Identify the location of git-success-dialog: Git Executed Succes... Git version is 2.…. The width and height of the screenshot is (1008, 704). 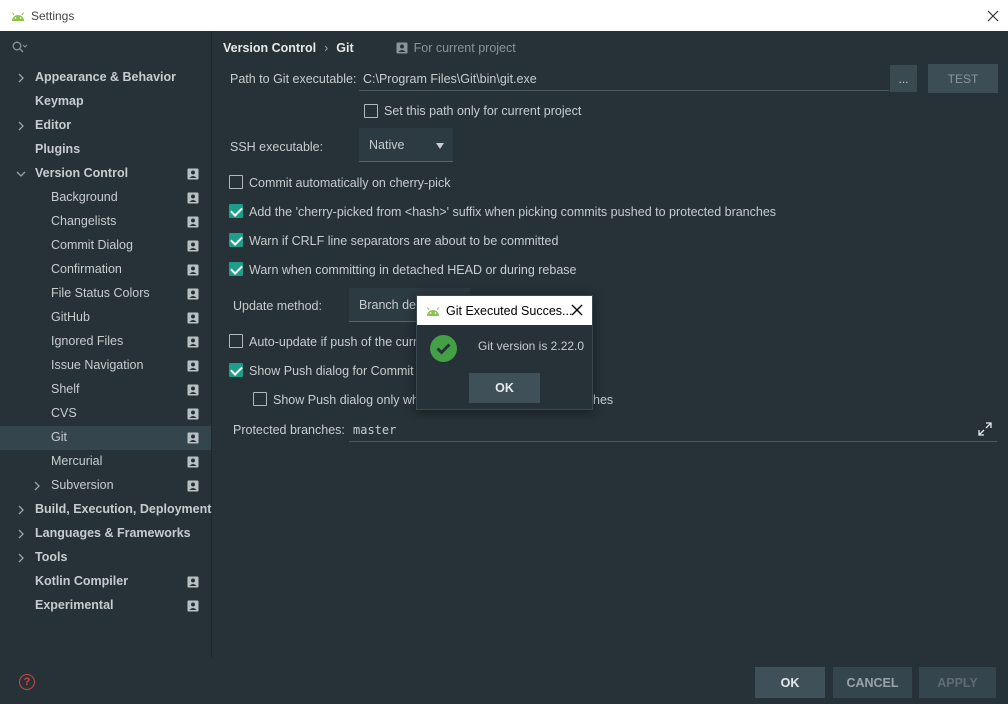
(504, 352).